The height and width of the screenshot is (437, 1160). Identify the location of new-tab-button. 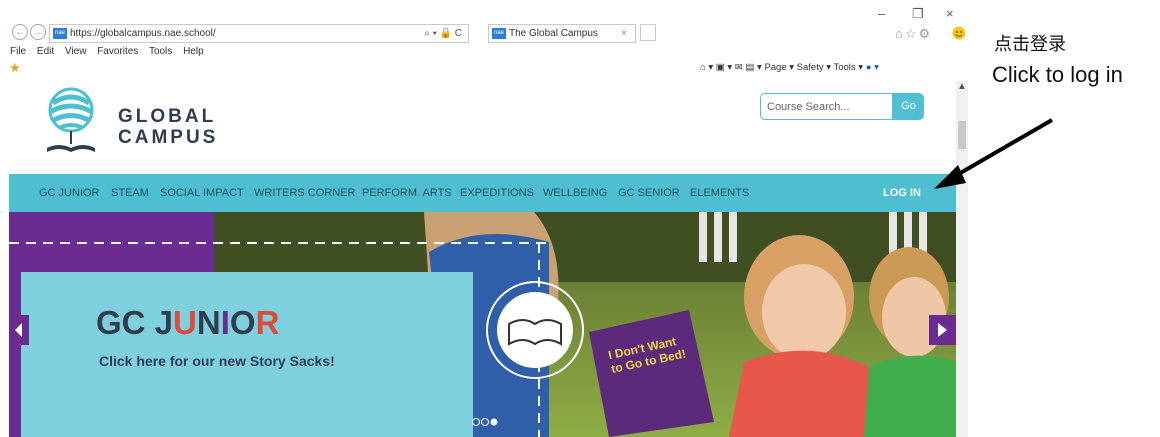
(648, 32).